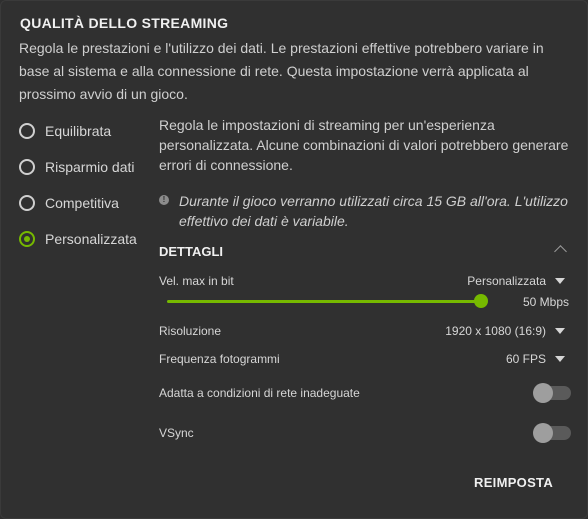  I want to click on page-title: QUALITÀ DELLO STREAMING, so click(124, 23).